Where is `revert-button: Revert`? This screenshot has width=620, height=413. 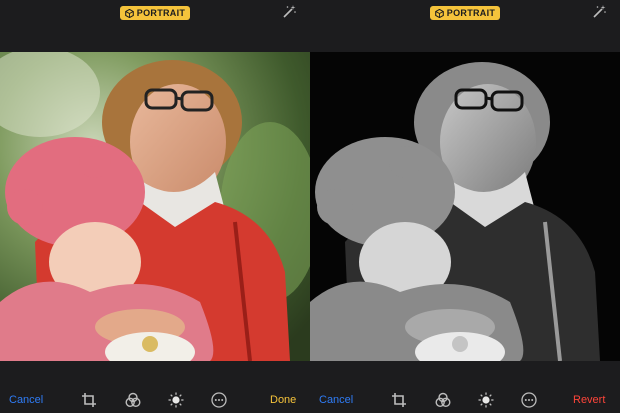
revert-button: Revert is located at coordinates (589, 400).